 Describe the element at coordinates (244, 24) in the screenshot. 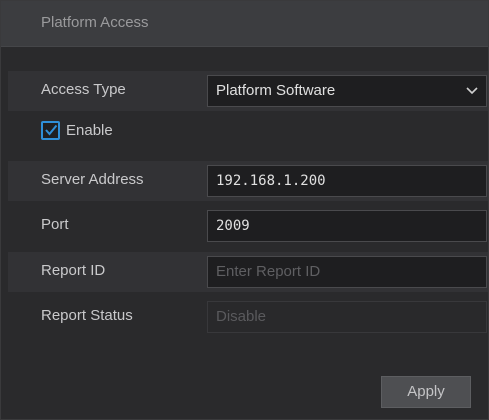

I see `panel-title-bar: Platform Access` at that location.